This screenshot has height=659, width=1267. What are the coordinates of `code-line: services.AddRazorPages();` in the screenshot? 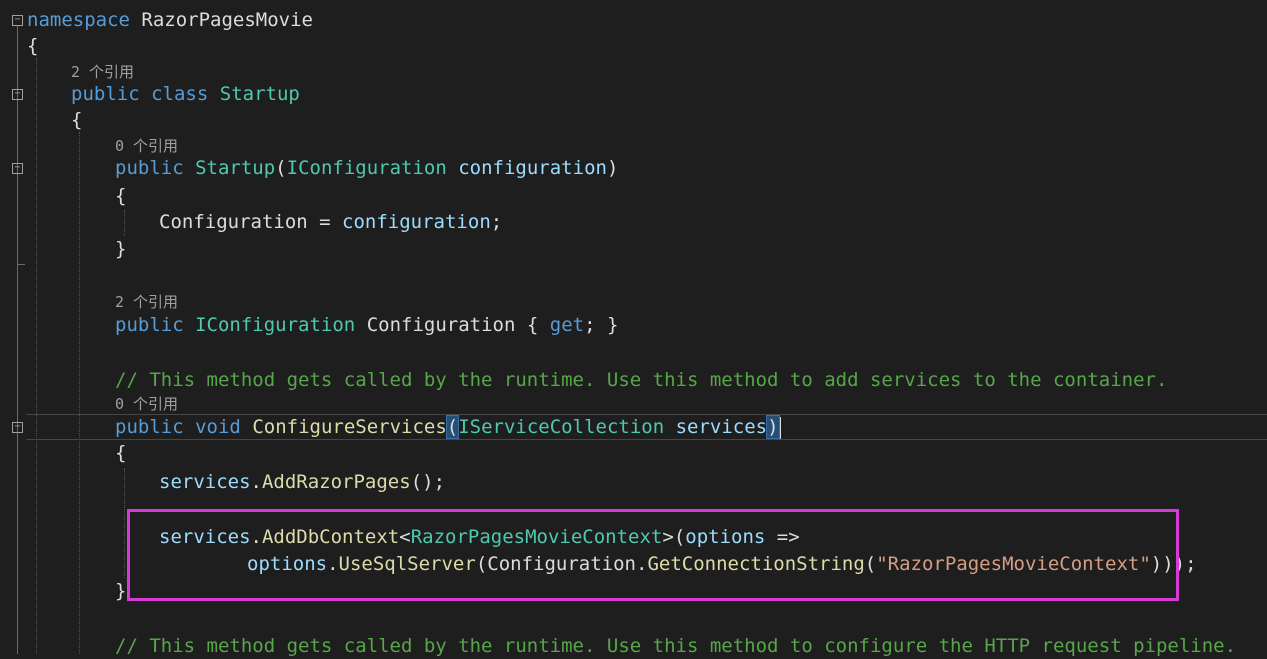 It's located at (633, 482).